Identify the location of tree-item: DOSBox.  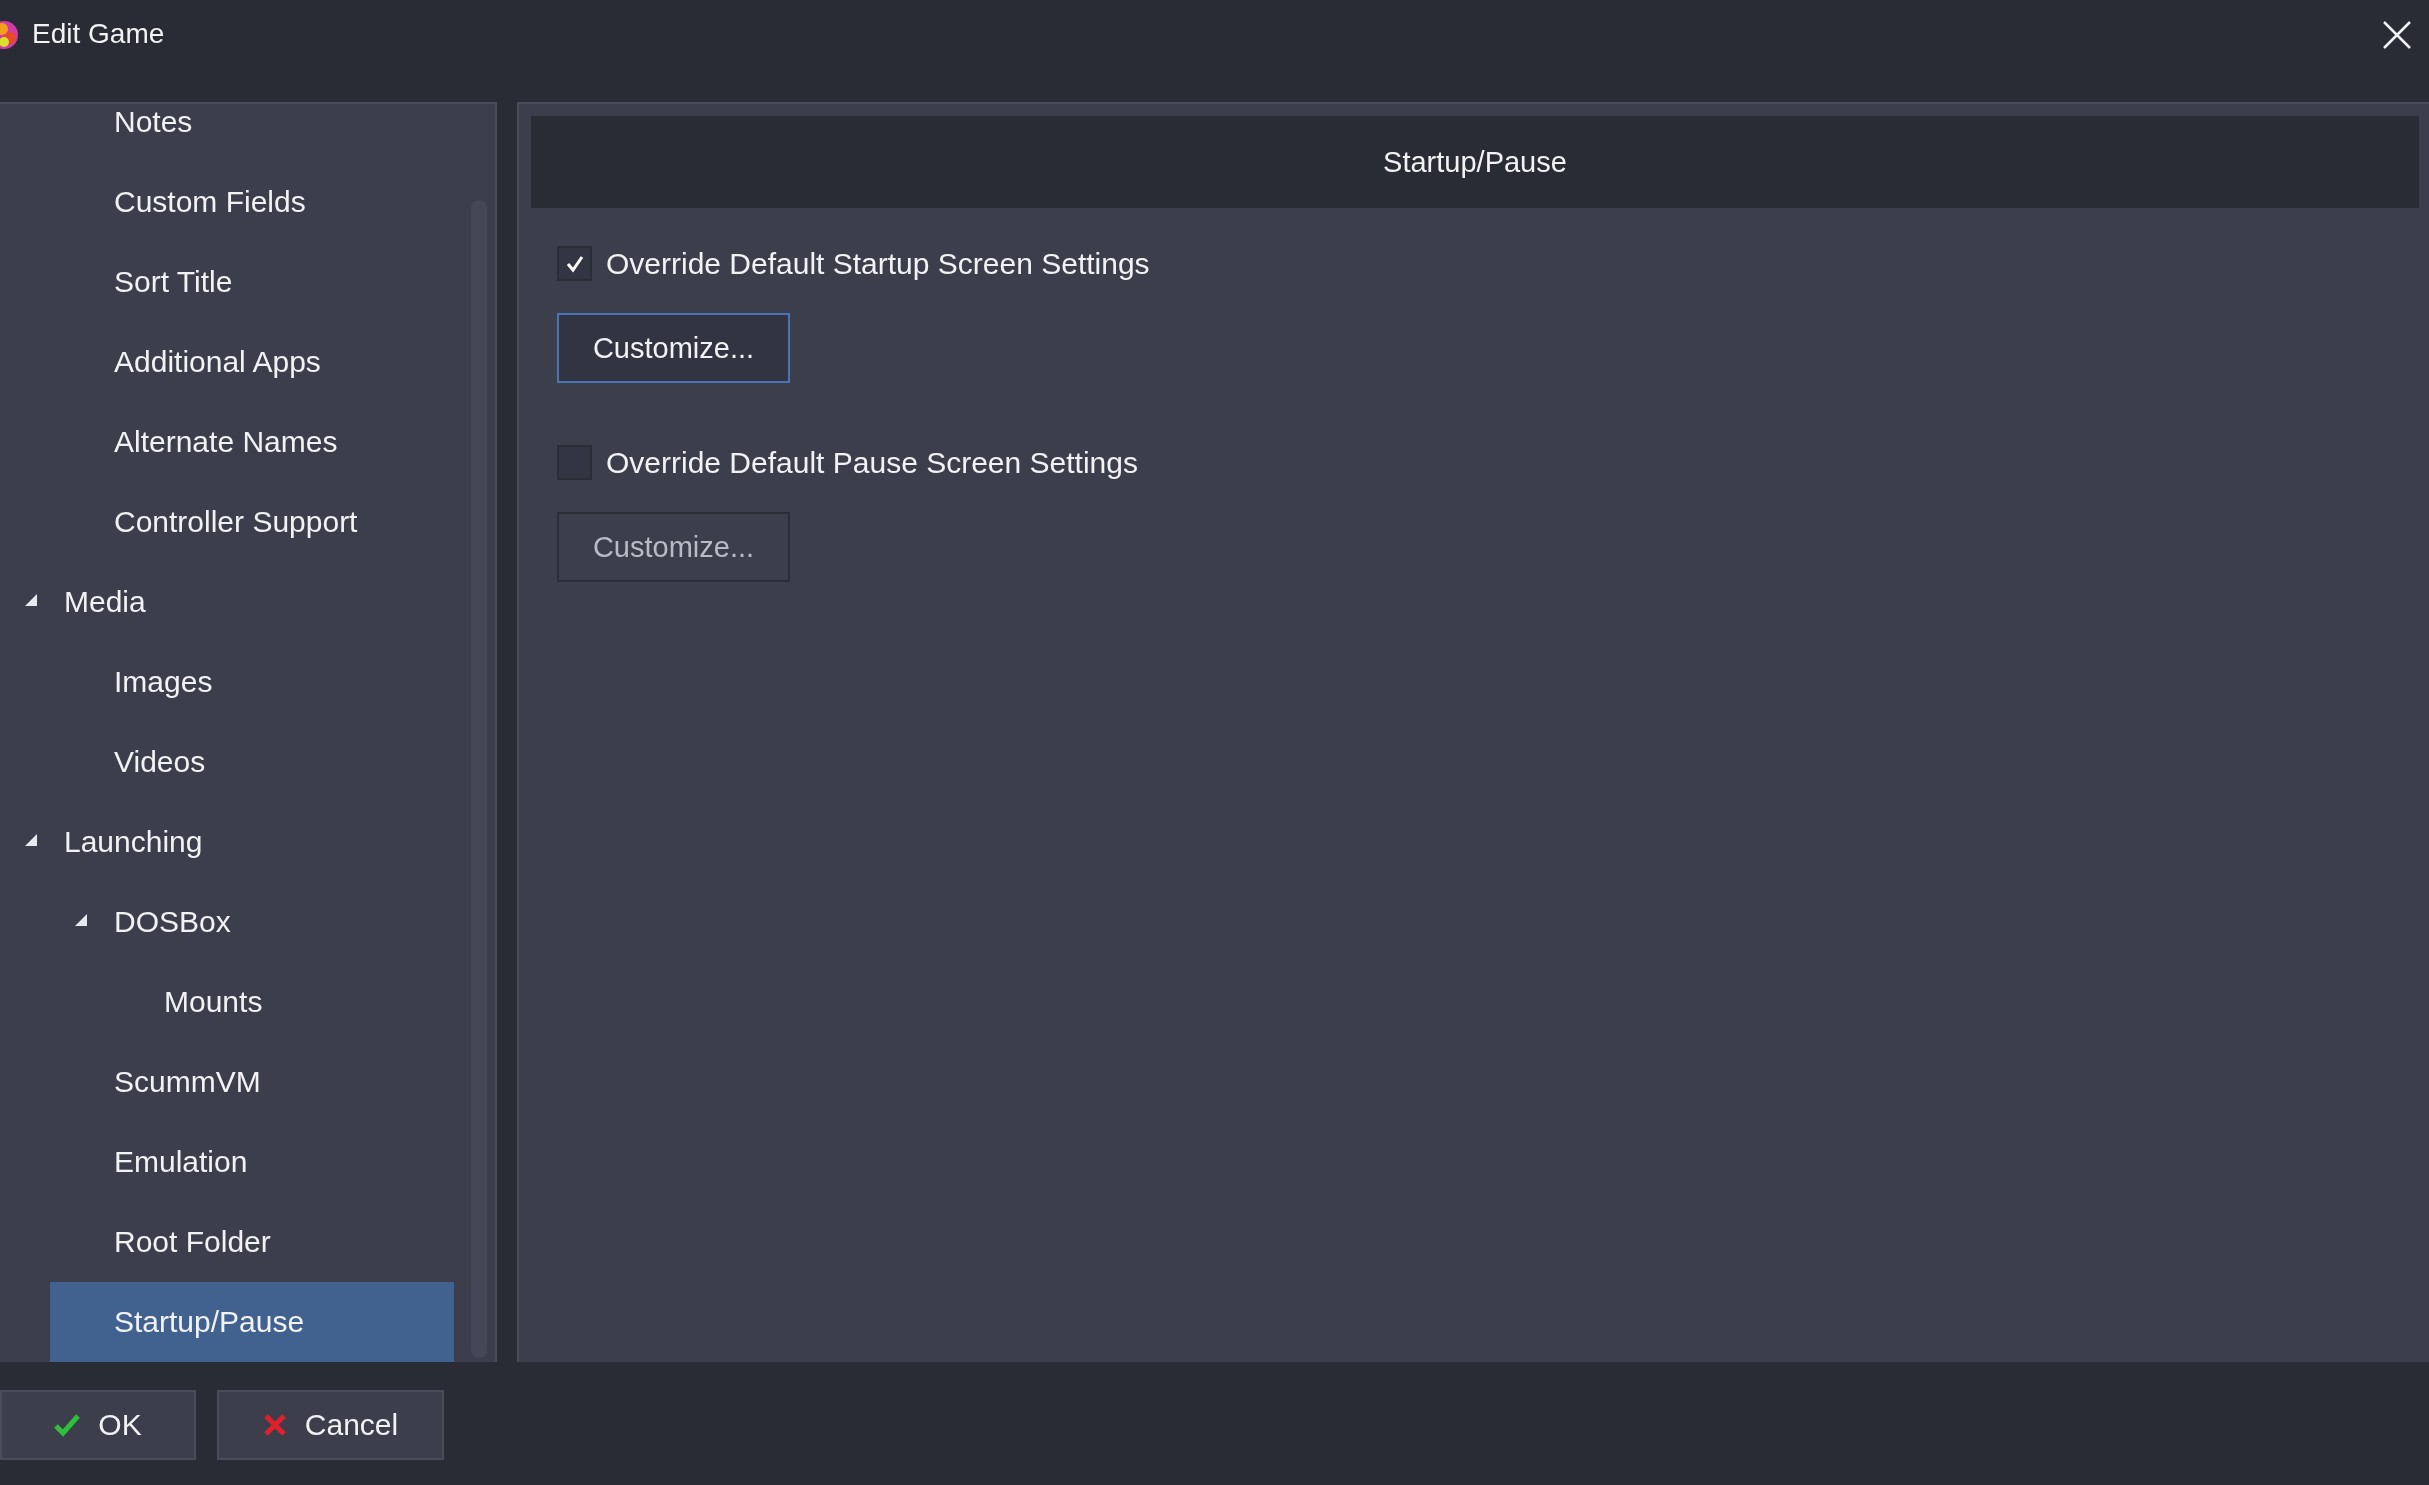
(252, 922).